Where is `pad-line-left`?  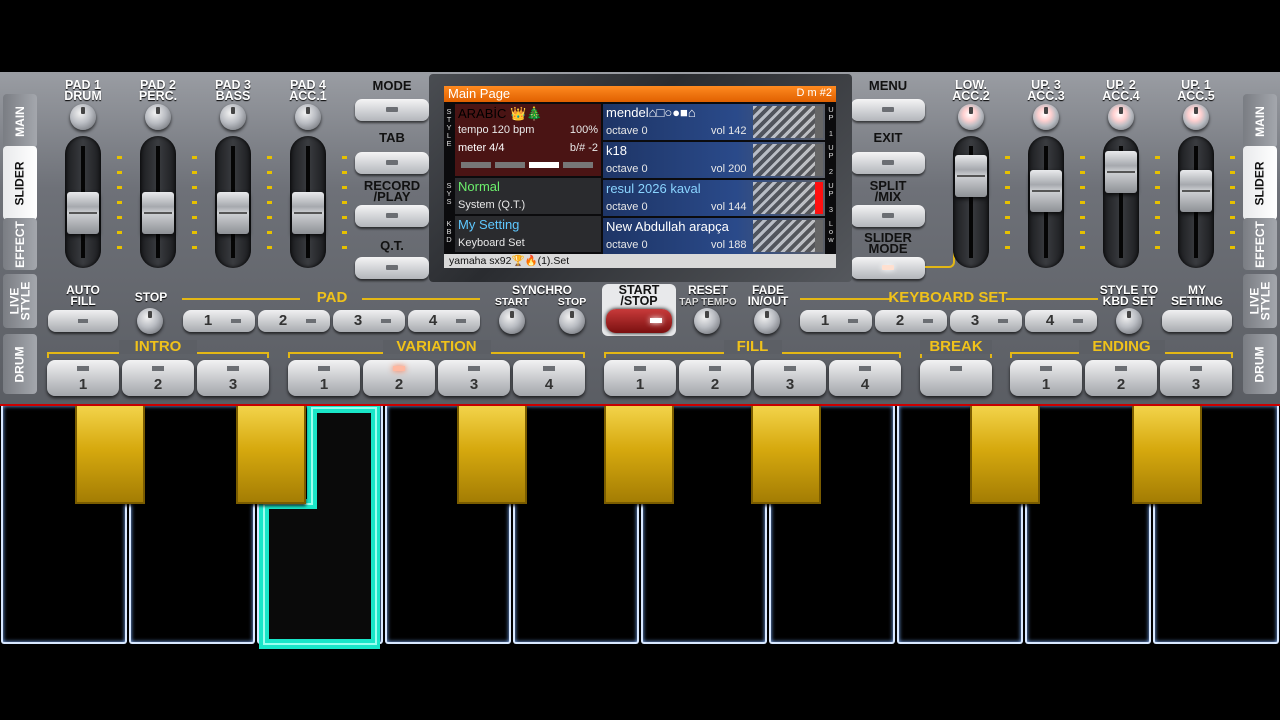 pad-line-left is located at coordinates (241, 299).